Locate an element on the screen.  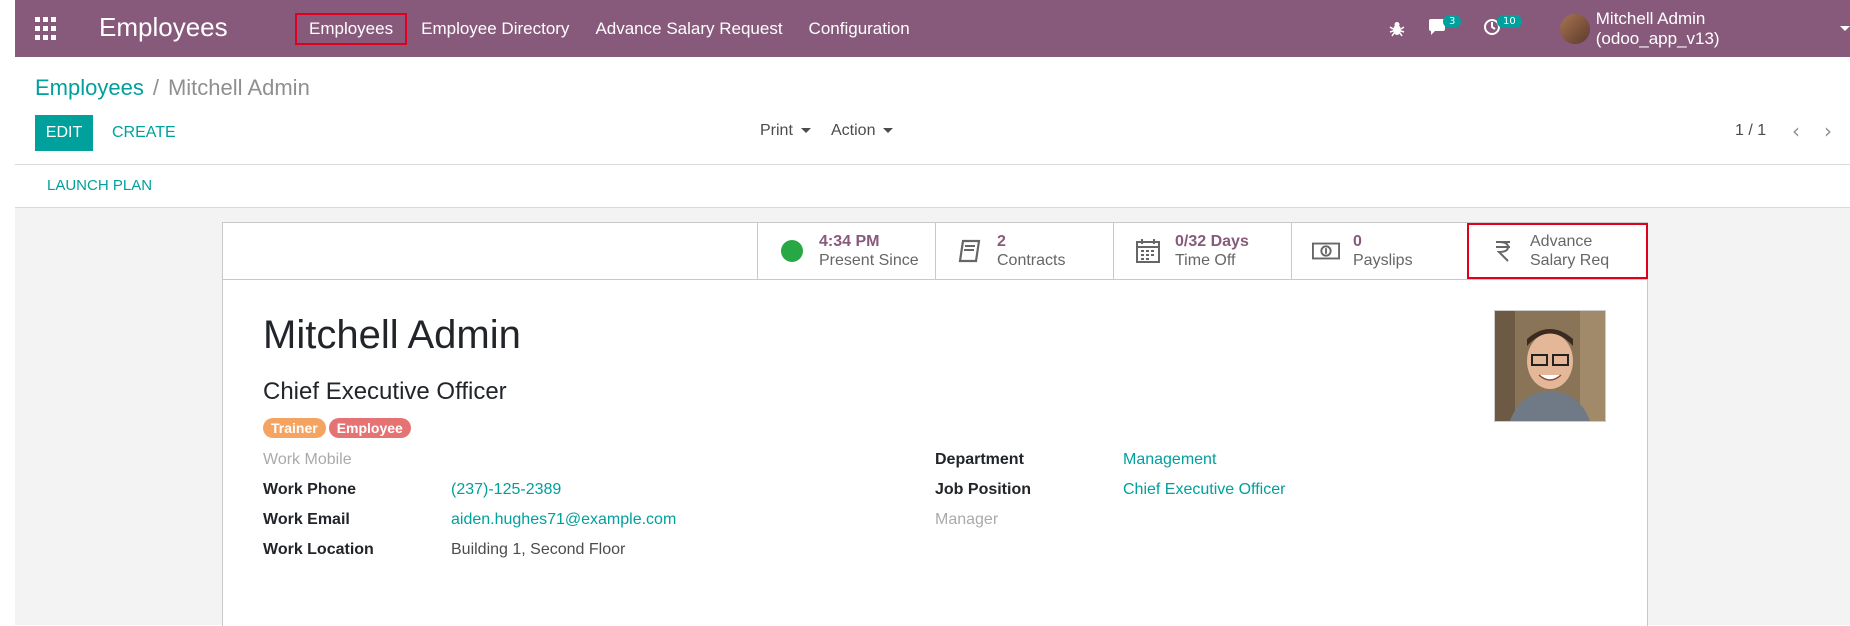
work-location-value: Building 1, Second Floor is located at coordinates (538, 549).